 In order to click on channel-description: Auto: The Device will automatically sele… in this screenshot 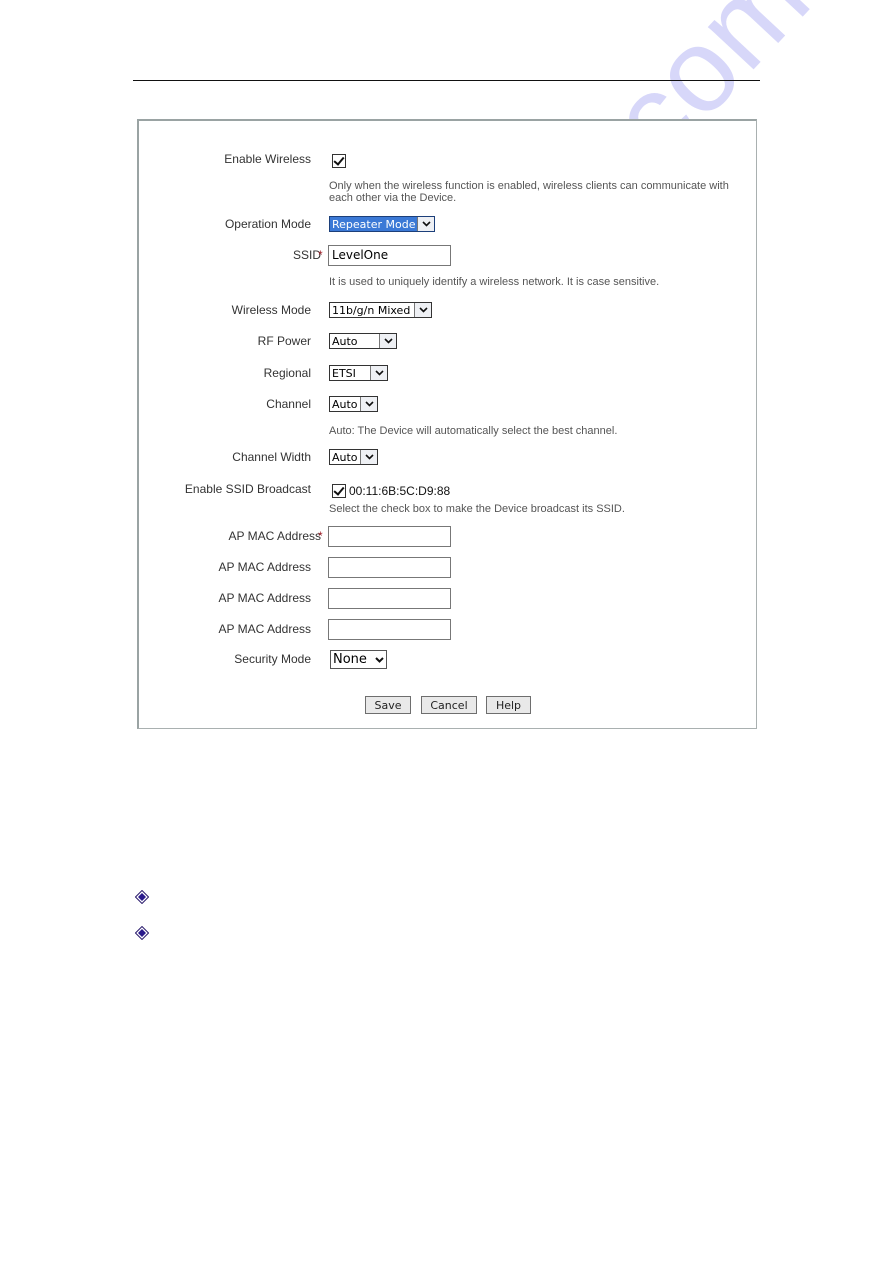, I will do `click(473, 431)`.